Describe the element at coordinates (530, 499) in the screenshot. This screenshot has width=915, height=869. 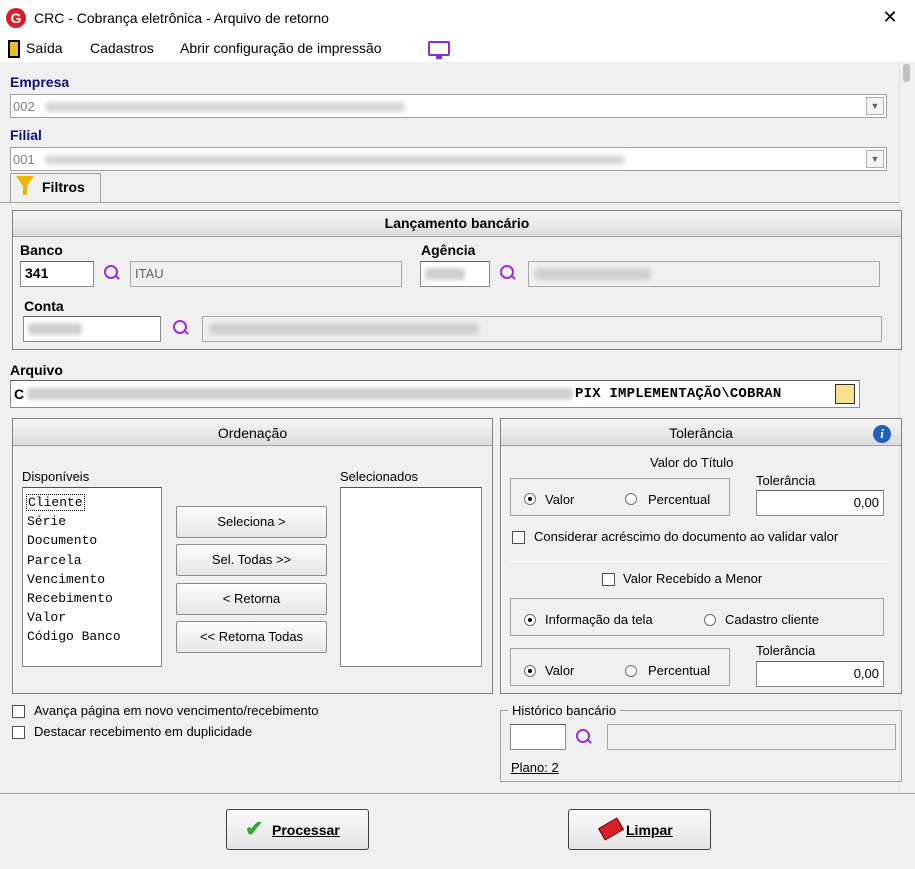
I see `radio-valor` at that location.